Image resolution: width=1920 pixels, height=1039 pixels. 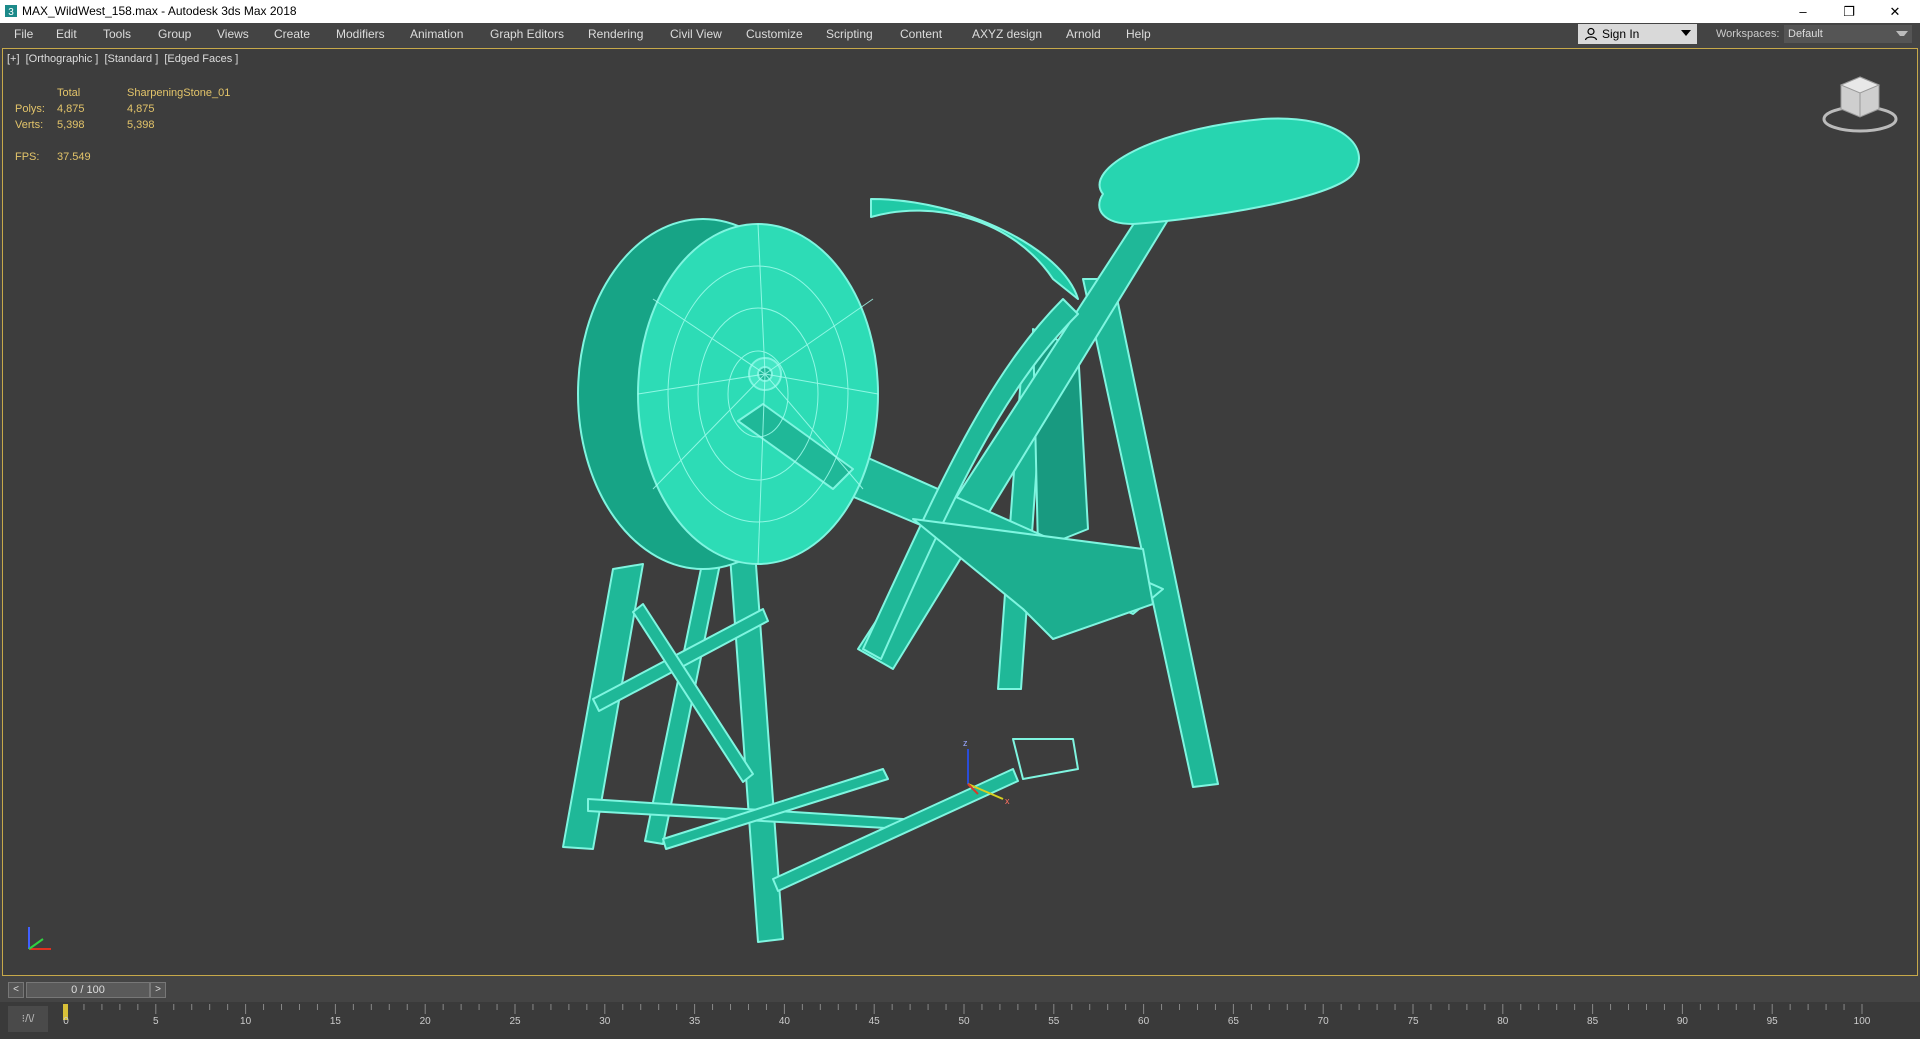 I want to click on trackbar-frame-label: 95, so click(x=1772, y=1021).